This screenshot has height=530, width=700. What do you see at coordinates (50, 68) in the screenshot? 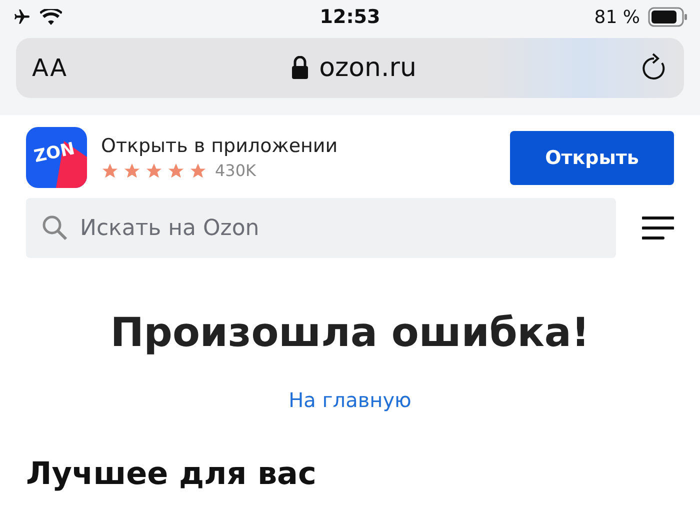
I see `text-size-button: AA` at bounding box center [50, 68].